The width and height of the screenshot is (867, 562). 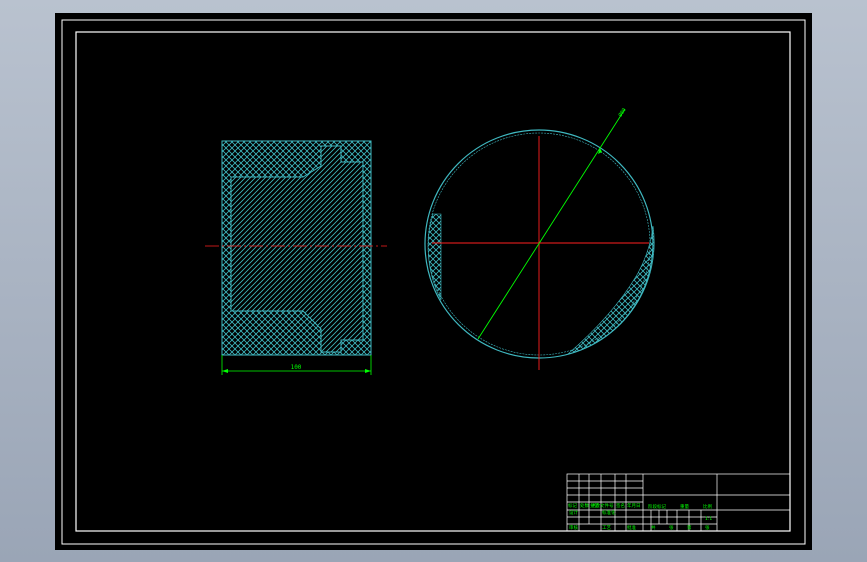 I want to click on circle-right-hatched-segment, so click(x=611, y=290).